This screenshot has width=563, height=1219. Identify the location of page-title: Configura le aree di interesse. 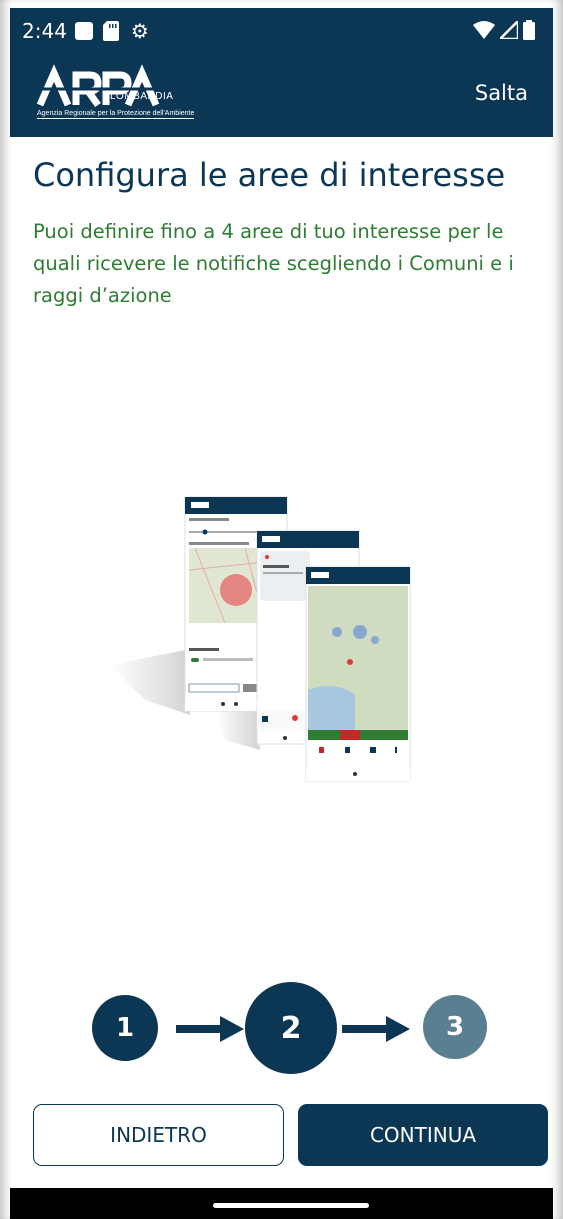
(269, 175).